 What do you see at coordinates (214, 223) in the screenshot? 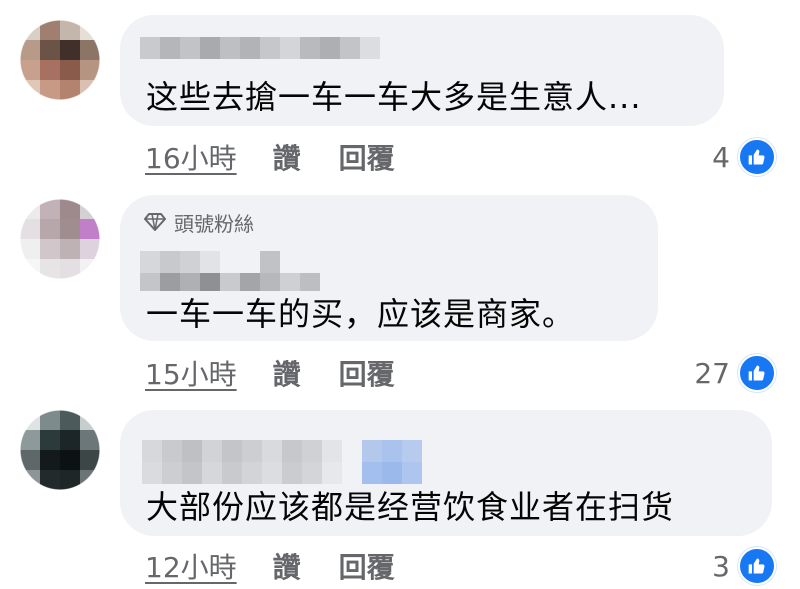
I see `top-fan-label: 頭號粉絲` at bounding box center [214, 223].